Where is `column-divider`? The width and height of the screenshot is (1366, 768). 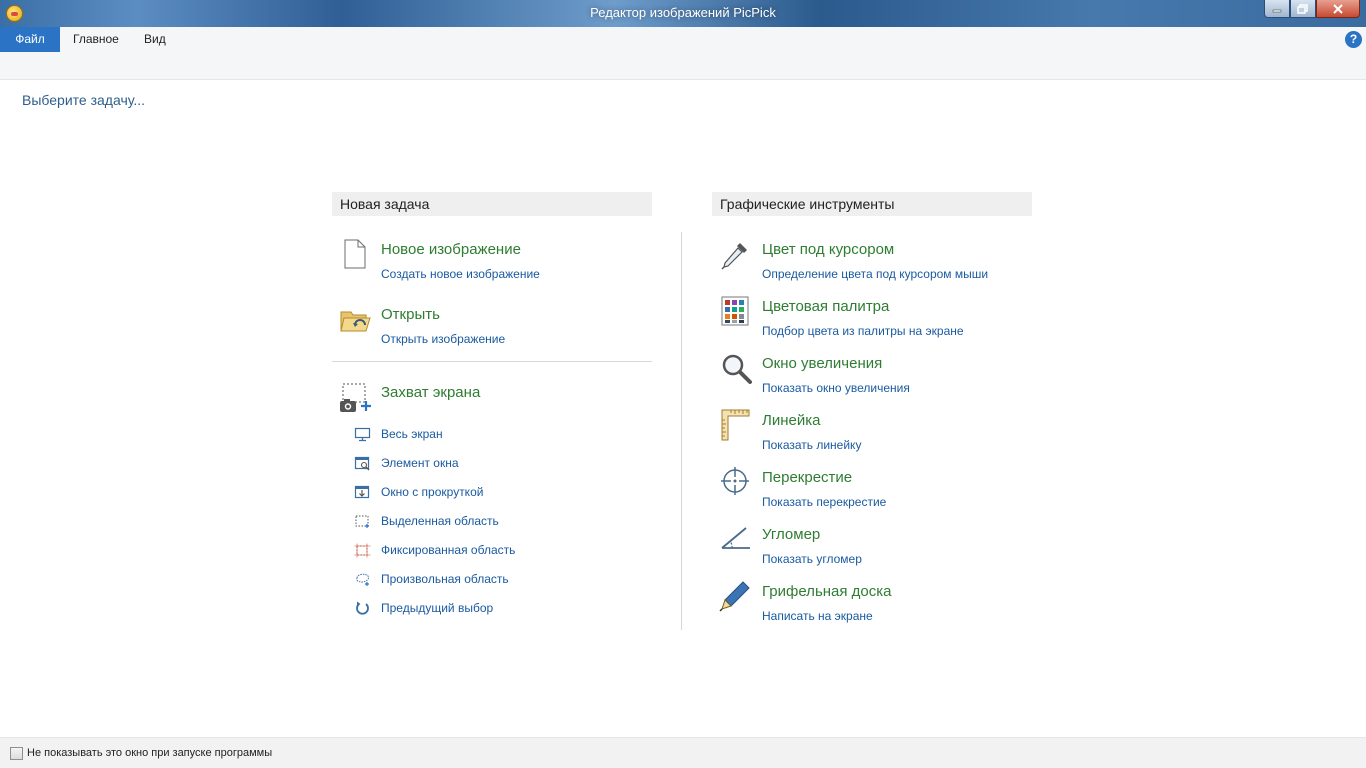
column-divider is located at coordinates (681, 431).